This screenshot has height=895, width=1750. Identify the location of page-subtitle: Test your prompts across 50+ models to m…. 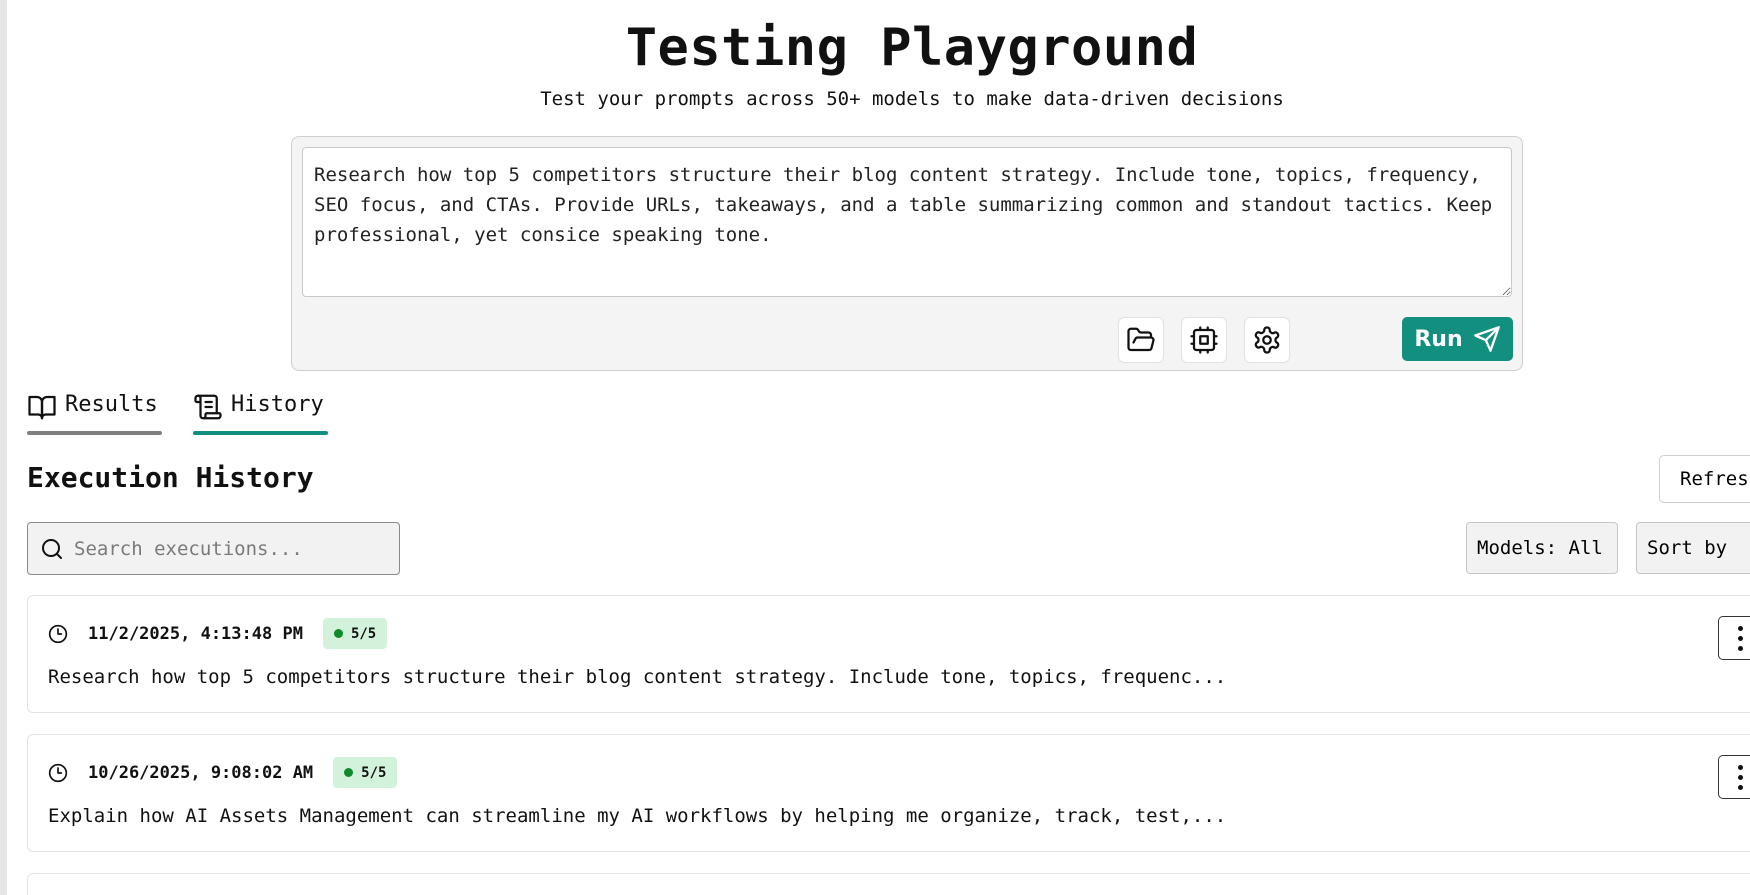
(912, 99).